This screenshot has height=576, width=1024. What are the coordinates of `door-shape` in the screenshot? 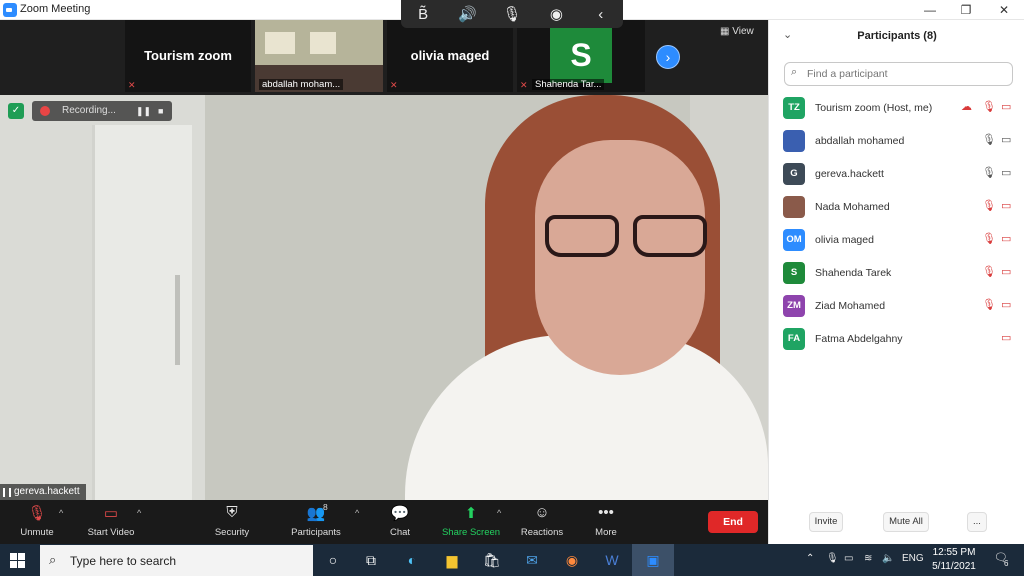 It's located at (142, 312).